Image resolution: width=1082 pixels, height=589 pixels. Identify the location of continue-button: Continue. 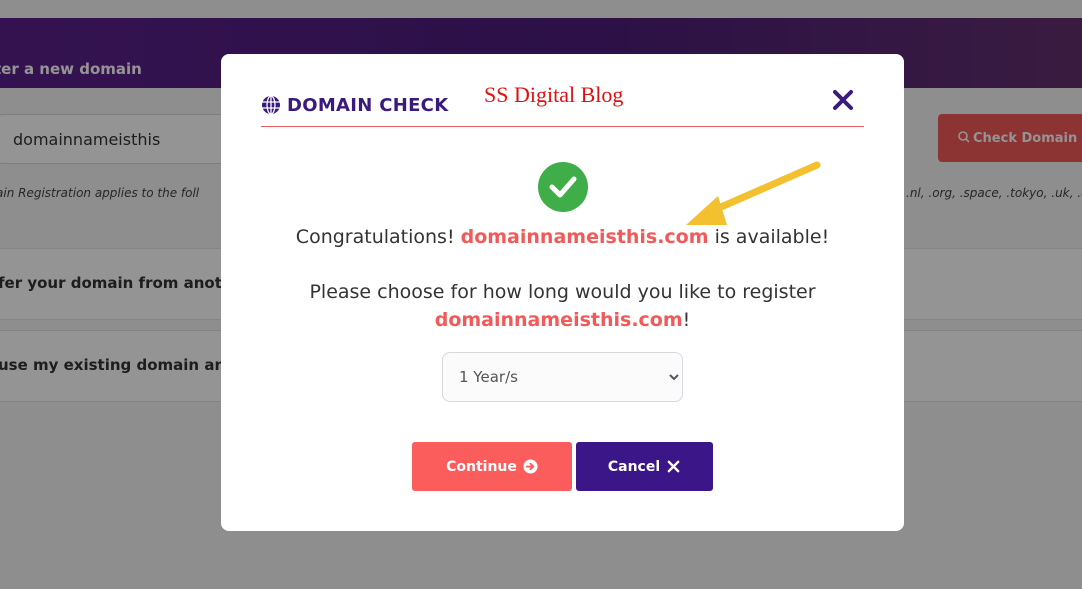
(492, 466).